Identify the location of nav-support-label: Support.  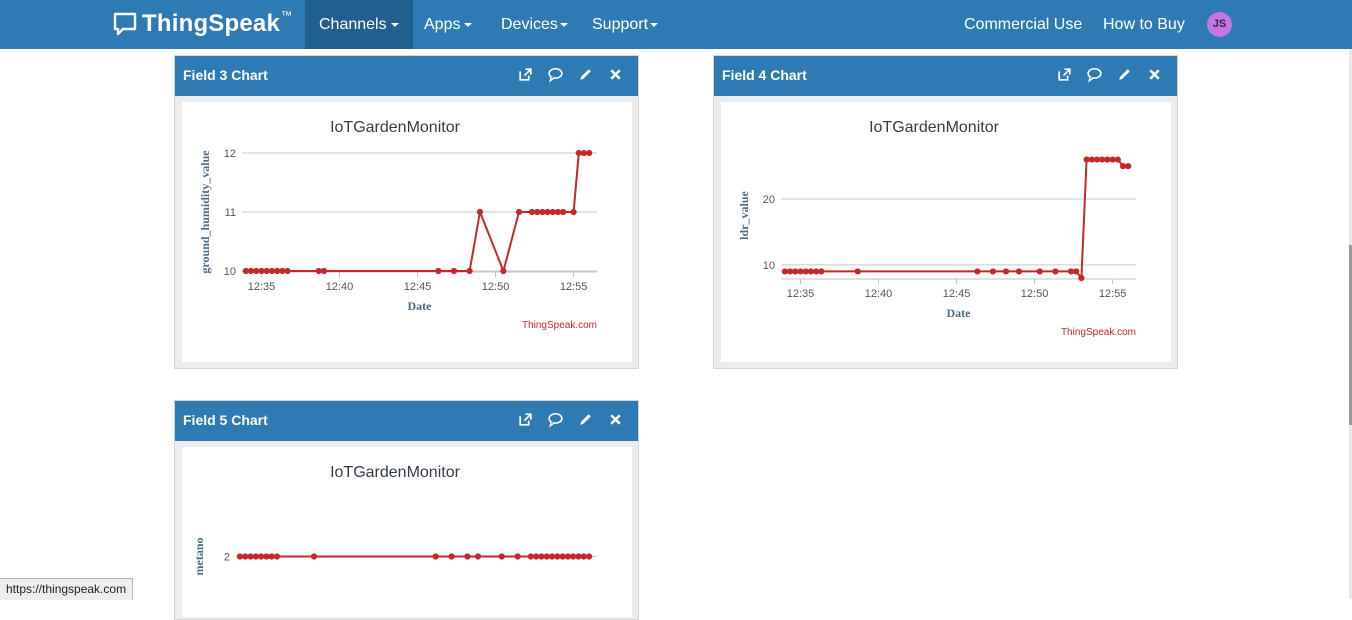
(620, 24).